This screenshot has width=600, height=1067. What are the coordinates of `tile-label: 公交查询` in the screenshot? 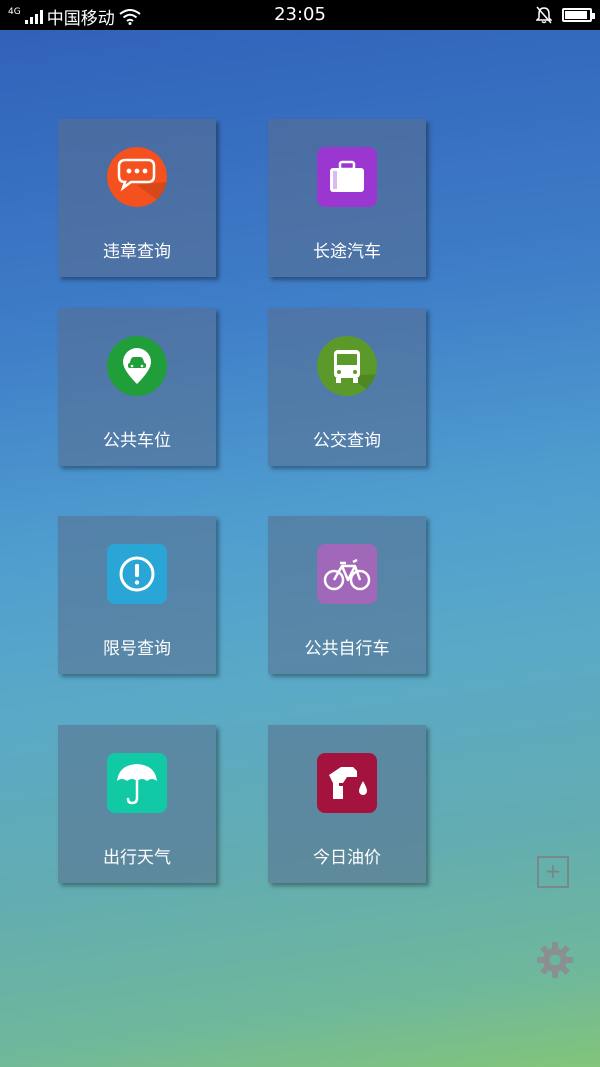 It's located at (347, 441).